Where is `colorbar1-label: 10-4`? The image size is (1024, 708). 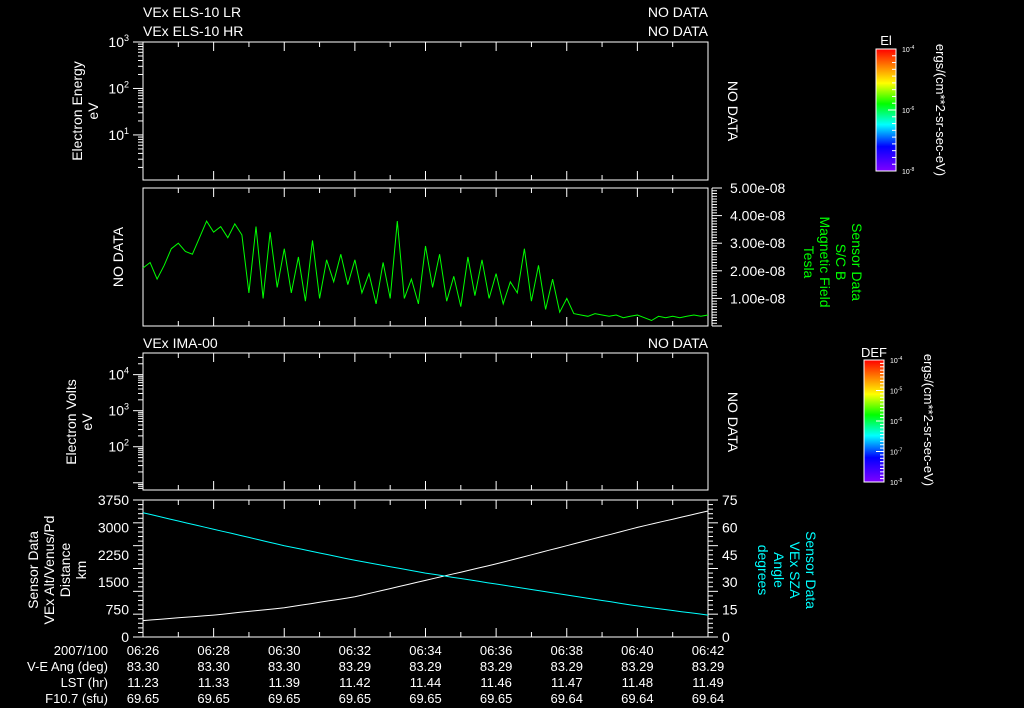 colorbar1-label: 10-4 is located at coordinates (908, 49).